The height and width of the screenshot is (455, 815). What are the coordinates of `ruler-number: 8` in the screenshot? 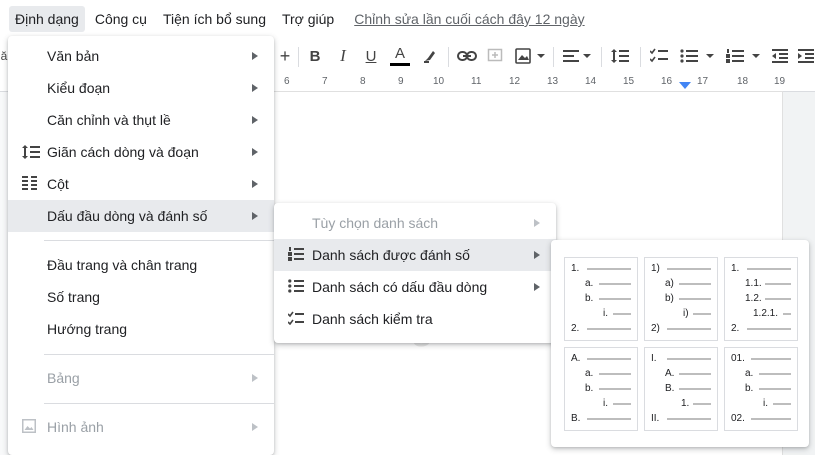 It's located at (363, 81).